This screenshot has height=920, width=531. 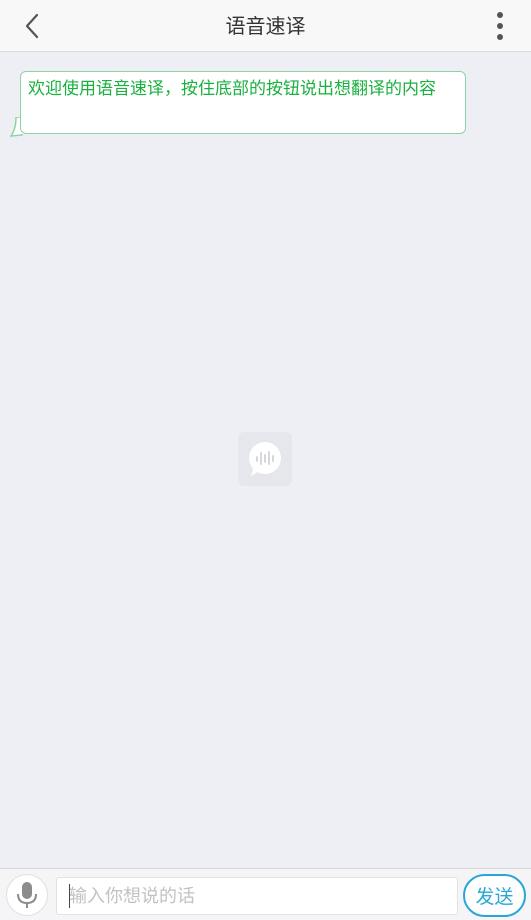 What do you see at coordinates (500, 15) in the screenshot?
I see `more-vertical-icon` at bounding box center [500, 15].